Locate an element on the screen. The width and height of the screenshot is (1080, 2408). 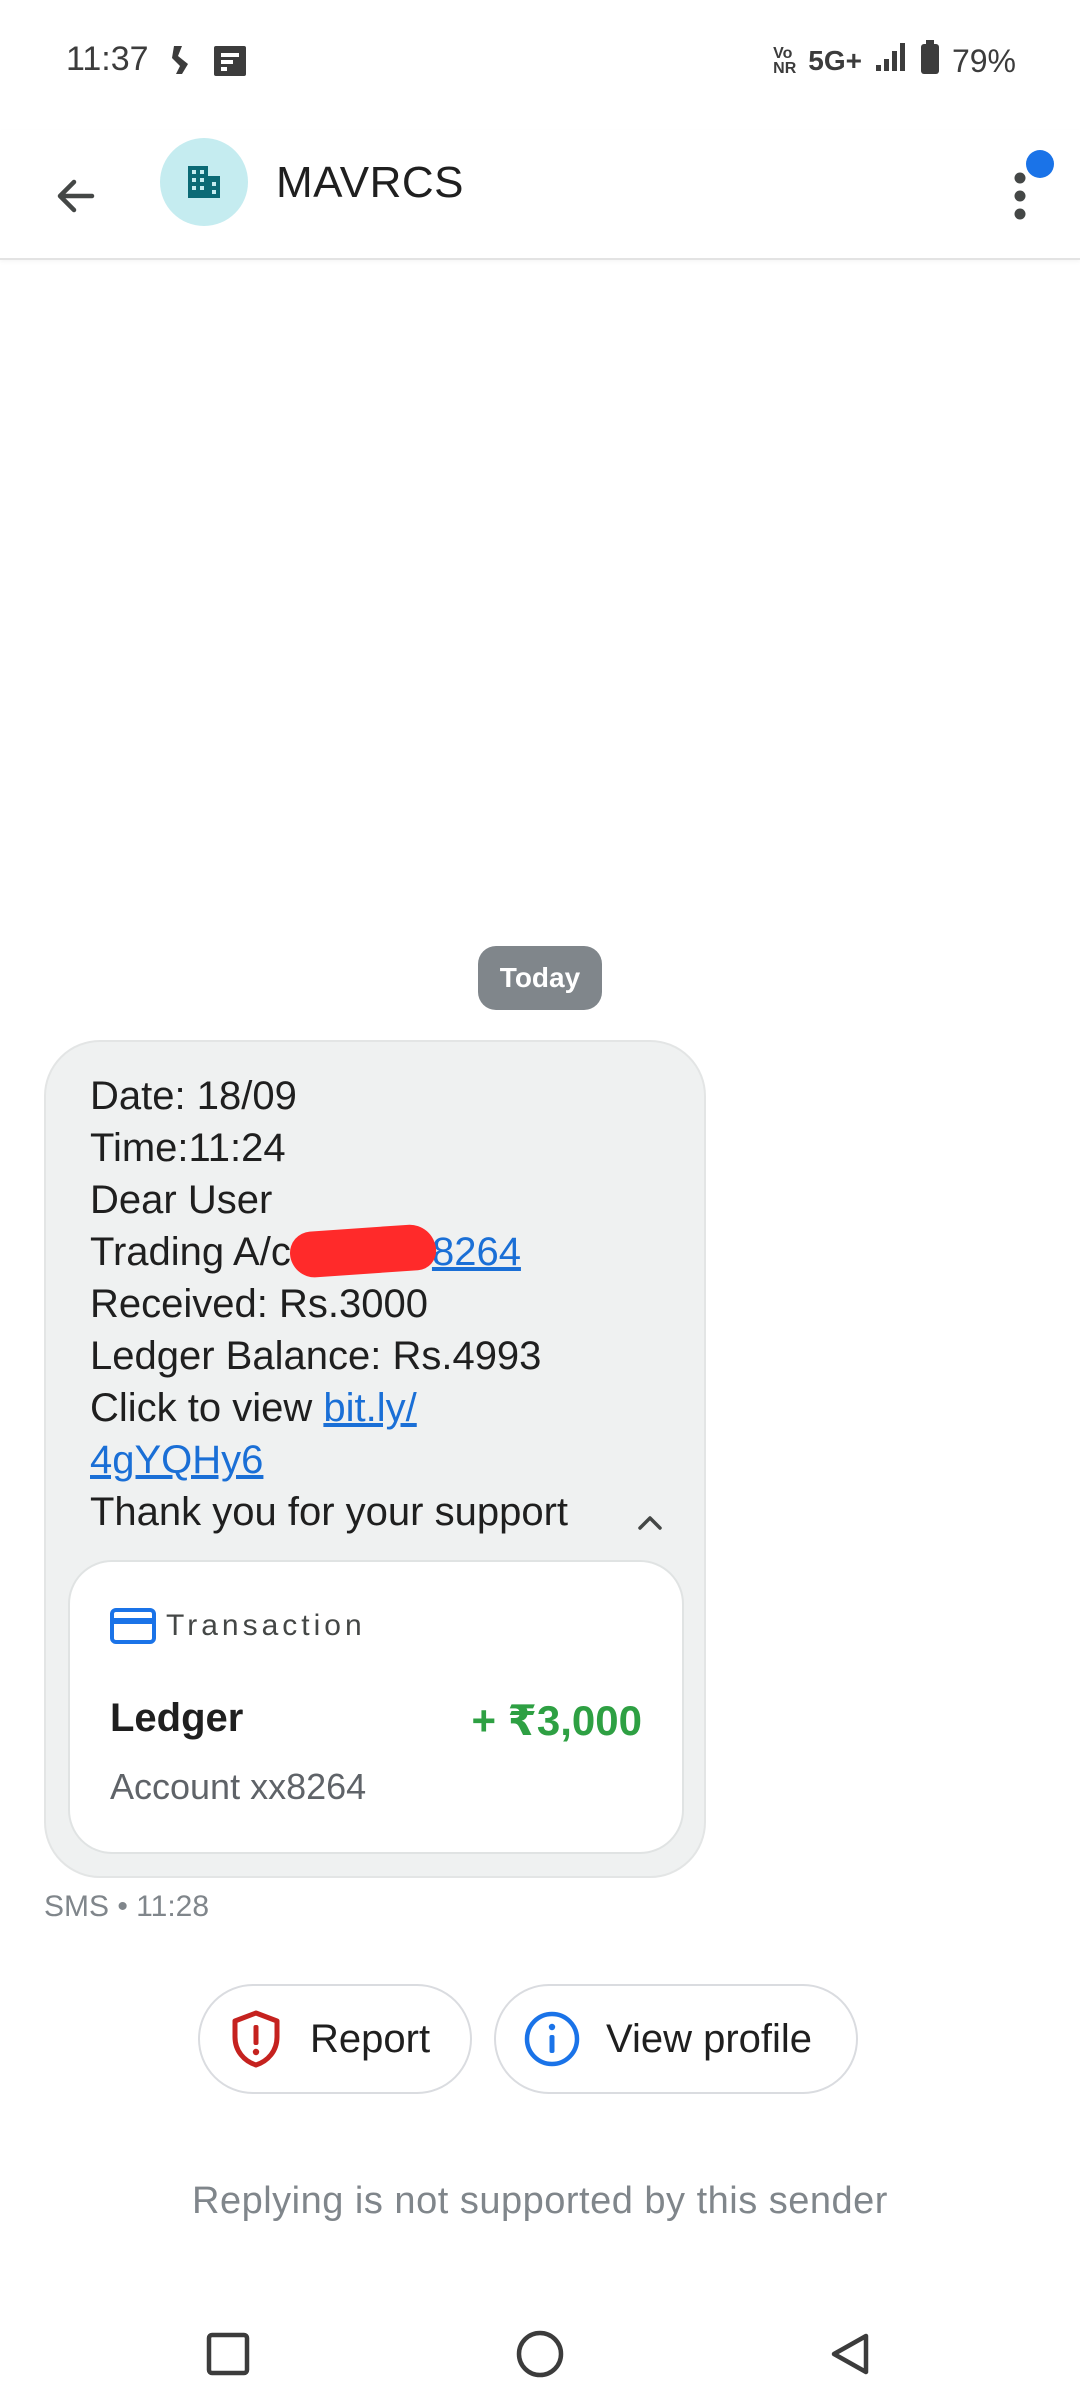
notification-dot-badge is located at coordinates (1040, 164).